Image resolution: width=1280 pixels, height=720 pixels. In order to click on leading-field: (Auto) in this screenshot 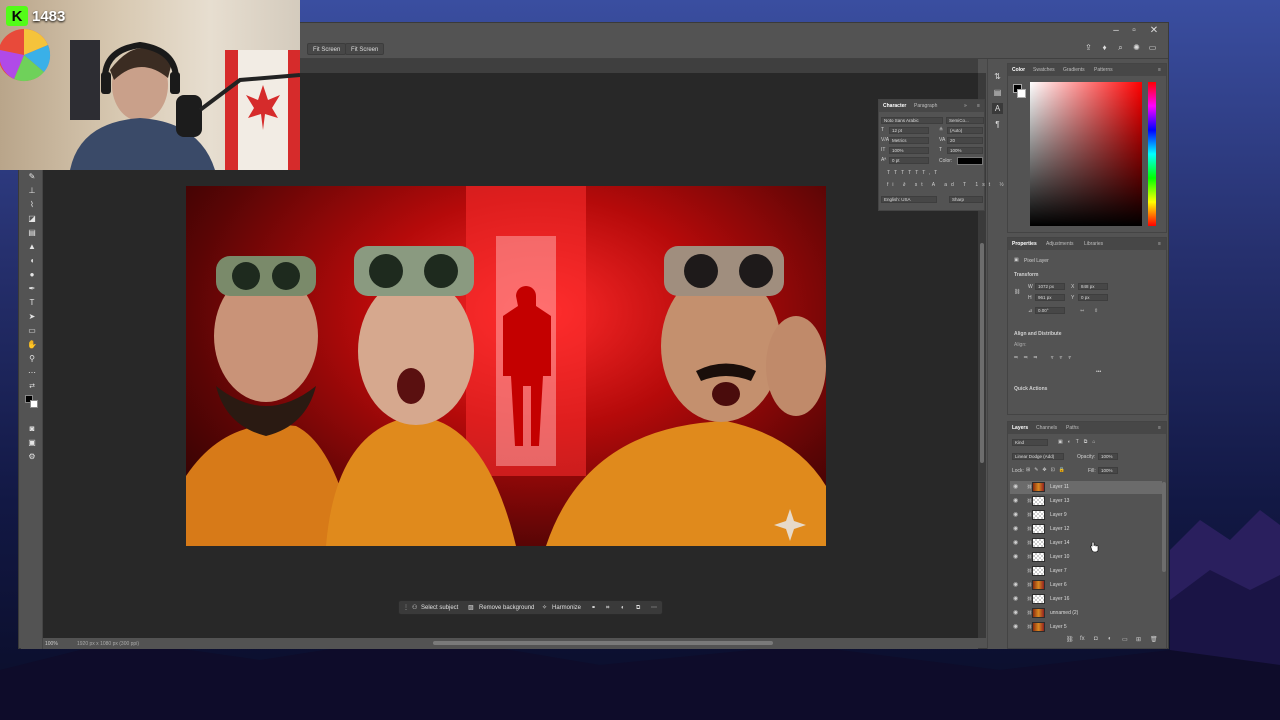, I will do `click(965, 130)`.